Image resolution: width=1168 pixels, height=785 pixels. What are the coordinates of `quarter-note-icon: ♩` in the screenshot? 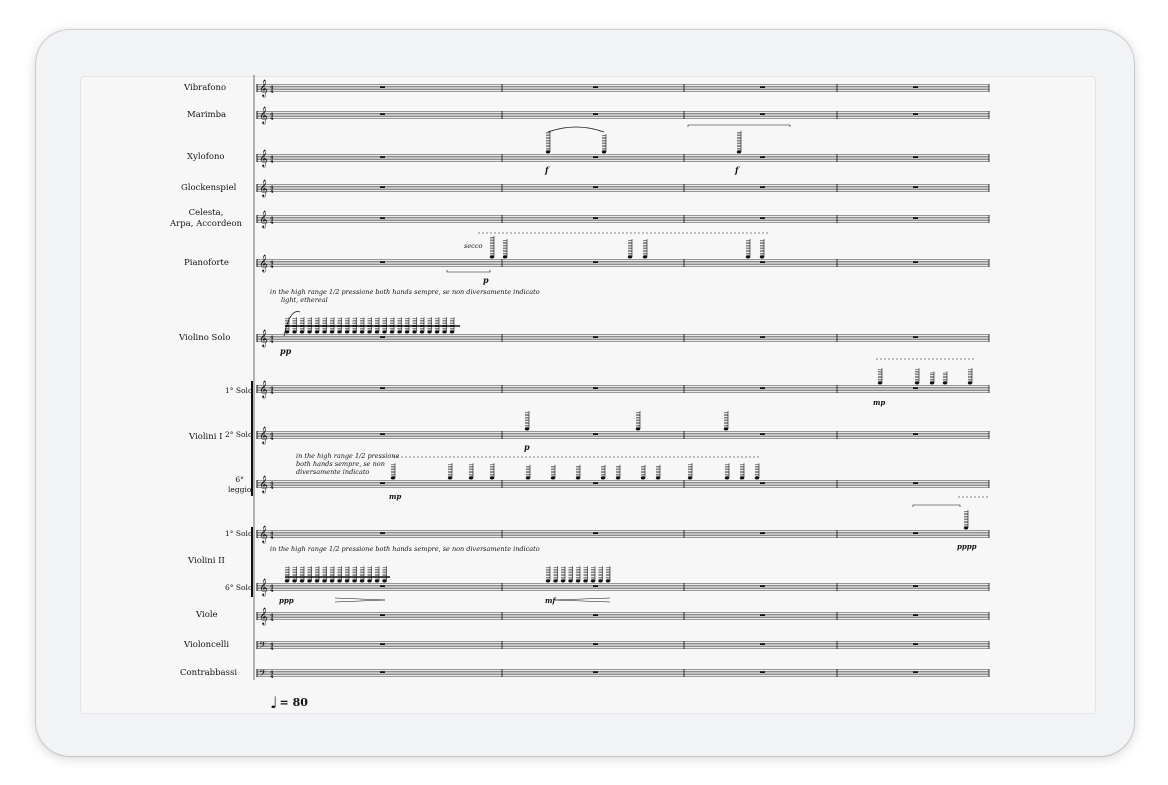 It's located at (274, 702).